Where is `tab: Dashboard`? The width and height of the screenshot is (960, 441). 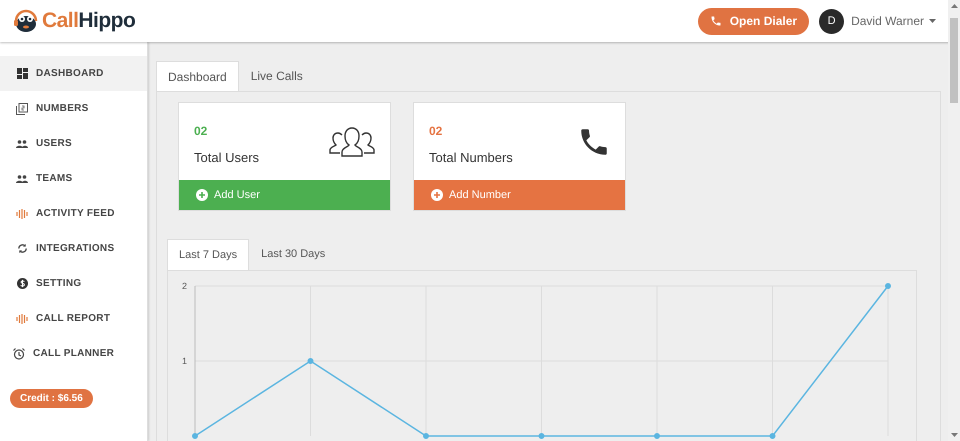 tab: Dashboard is located at coordinates (197, 76).